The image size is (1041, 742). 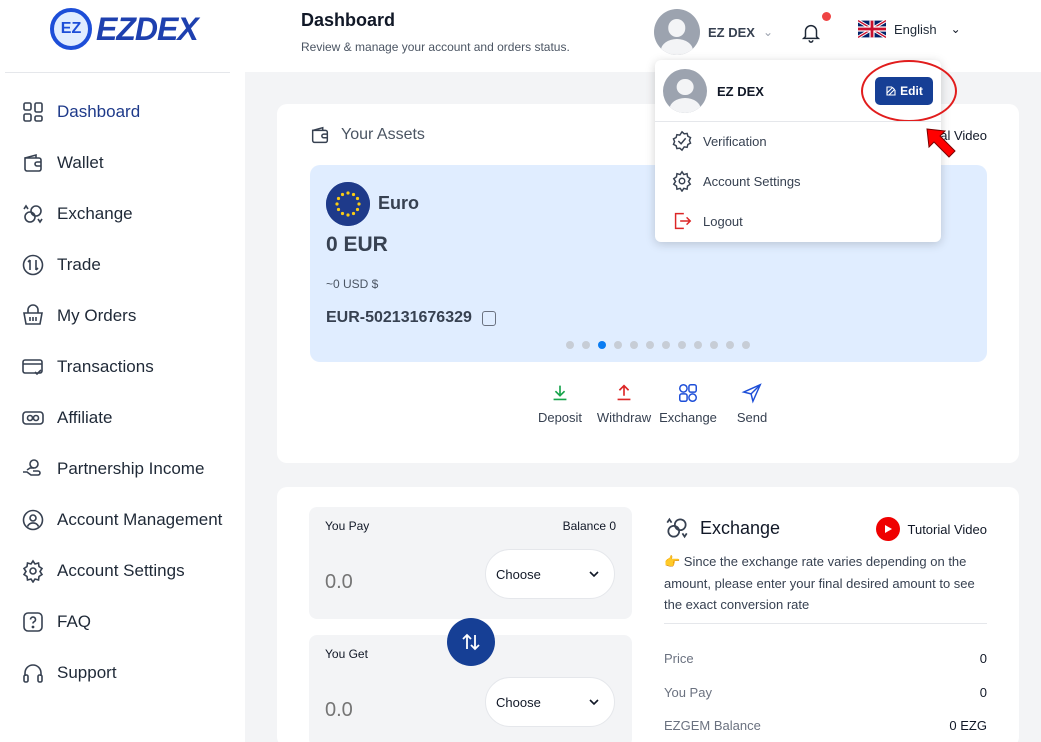 I want to click on sidebar-item-account-management: Account Management, so click(x=130, y=519).